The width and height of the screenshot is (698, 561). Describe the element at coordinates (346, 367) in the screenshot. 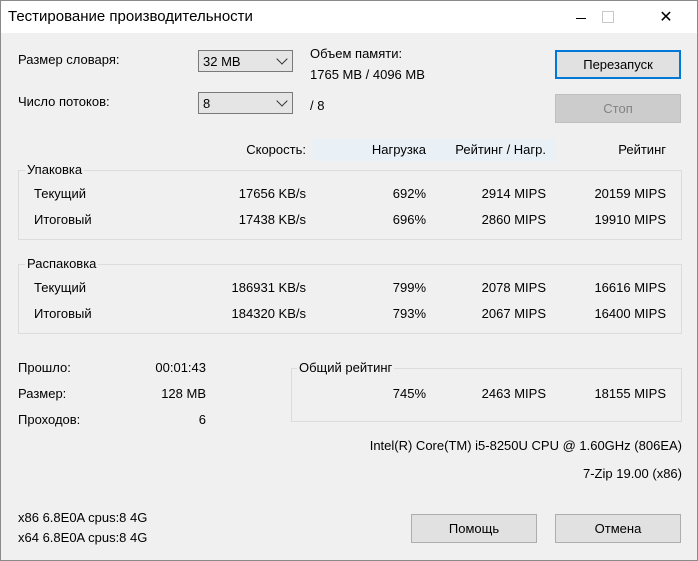

I see `total-rating-title: Общий рейтинг` at that location.